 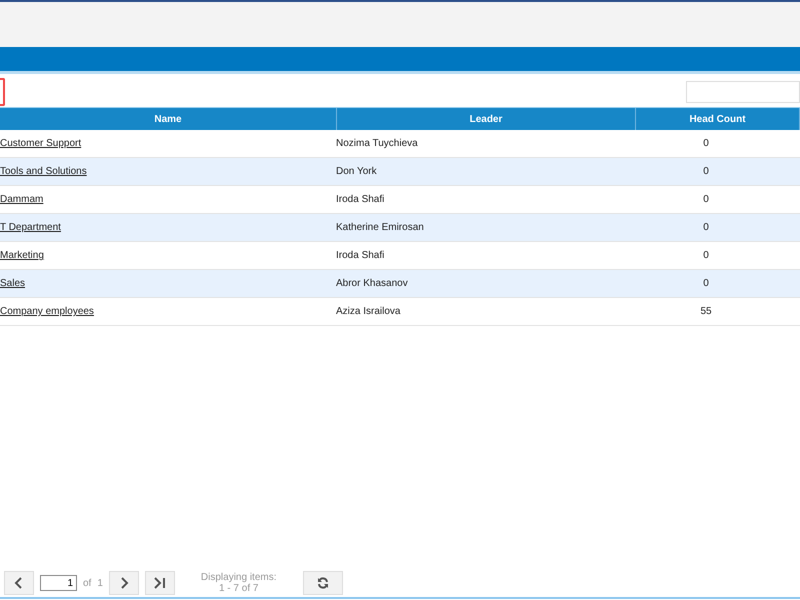 What do you see at coordinates (238, 588) in the screenshot?
I see `displaying-range: 1 - 7 of 7` at bounding box center [238, 588].